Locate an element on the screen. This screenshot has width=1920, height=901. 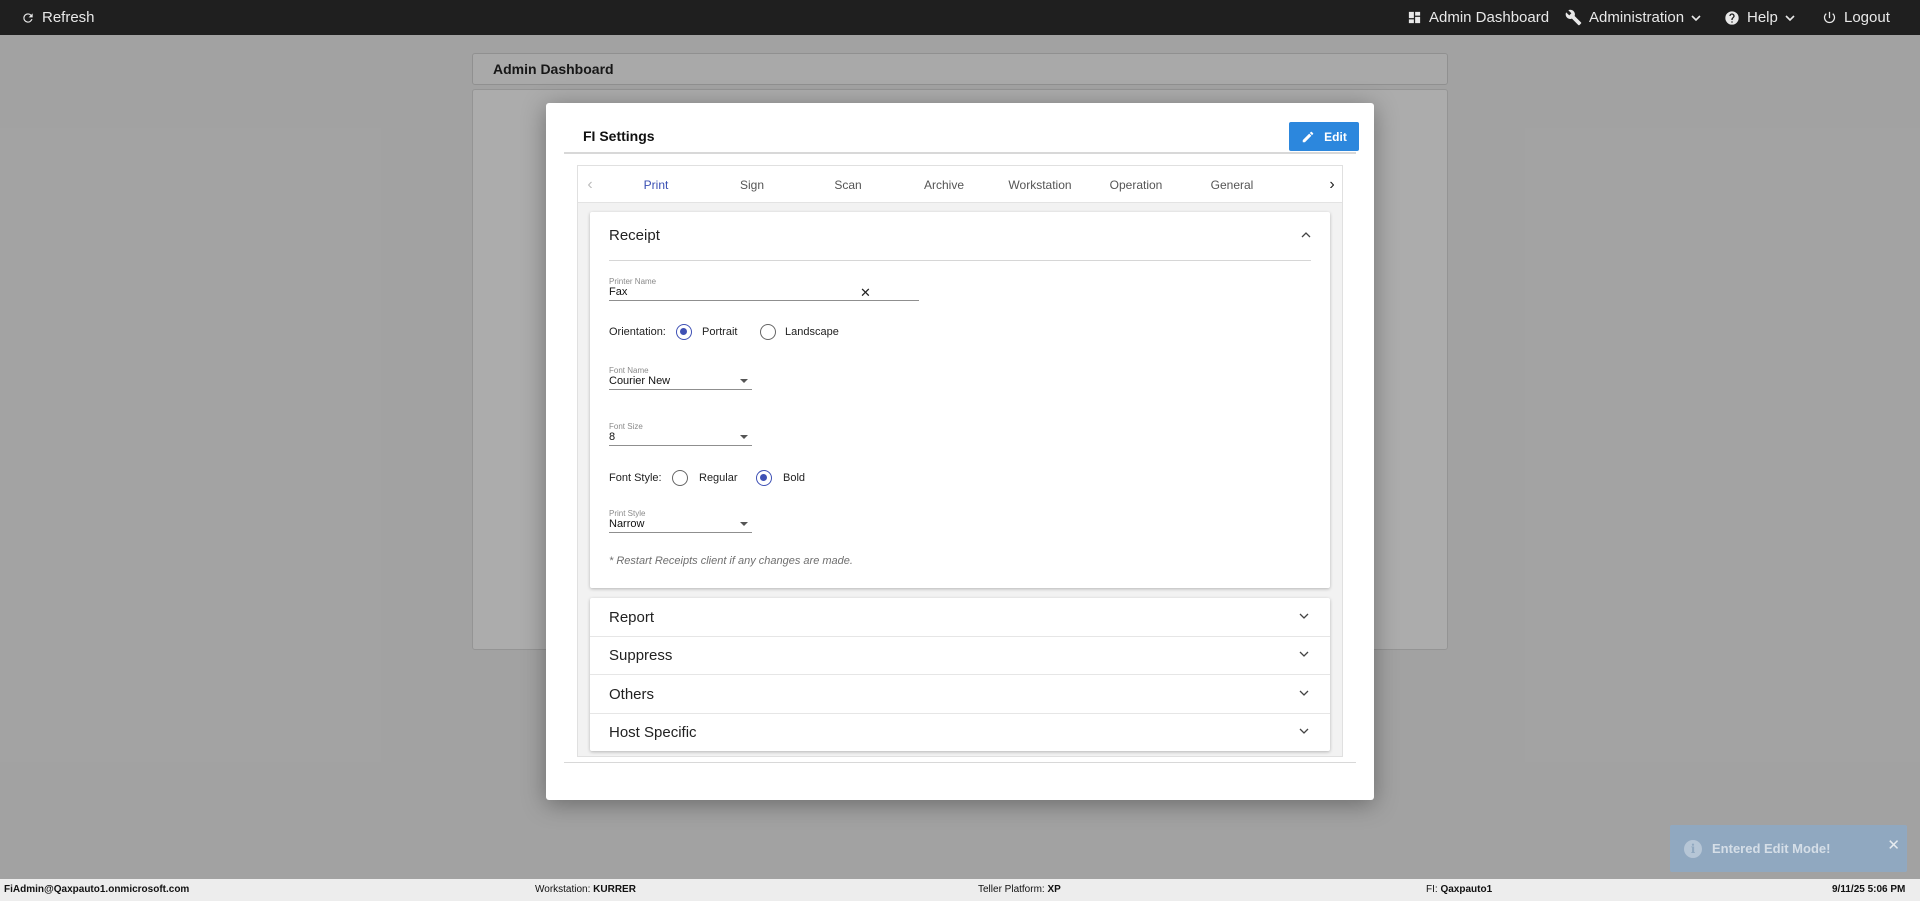
status-platform: Teller Platform: XP is located at coordinates (1019, 889).